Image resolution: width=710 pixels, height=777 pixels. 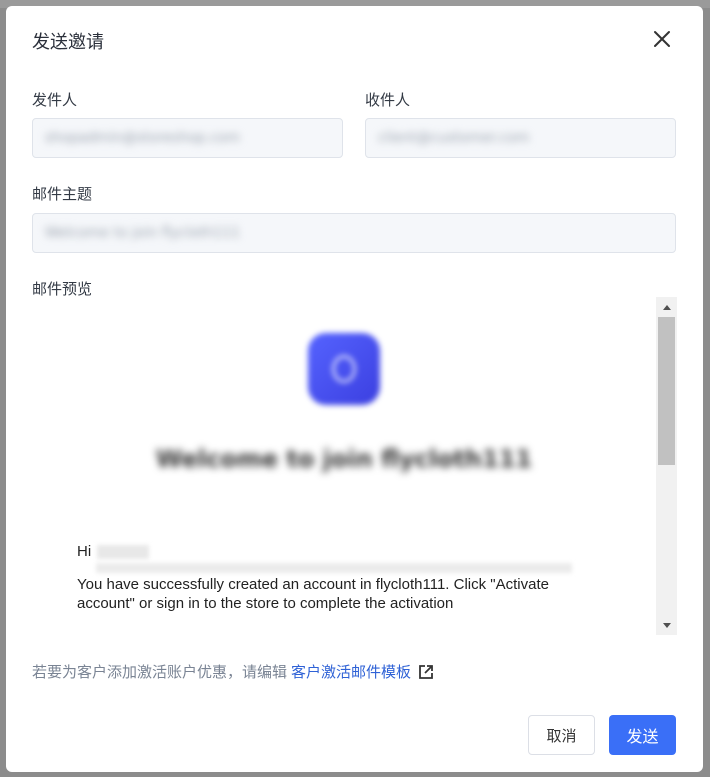 I want to click on sender-field: shopadmin@storeshop.com, so click(x=187, y=138).